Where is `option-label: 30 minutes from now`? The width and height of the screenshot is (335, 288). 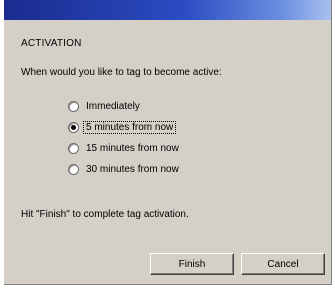
option-label: 30 minutes from now is located at coordinates (132, 169).